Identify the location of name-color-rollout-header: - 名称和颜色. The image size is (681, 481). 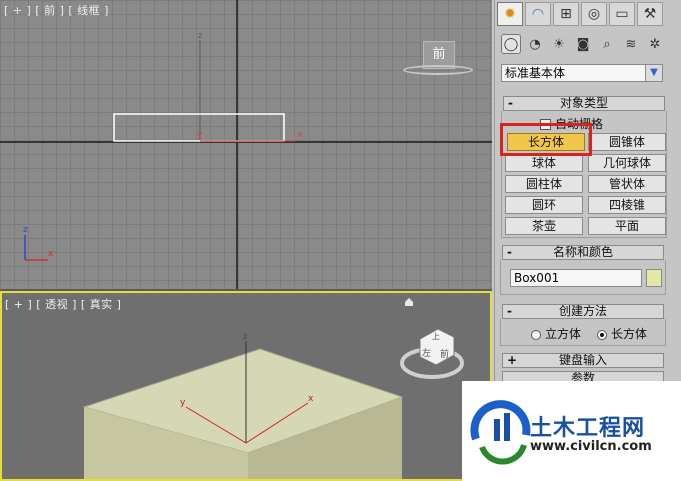
(583, 252).